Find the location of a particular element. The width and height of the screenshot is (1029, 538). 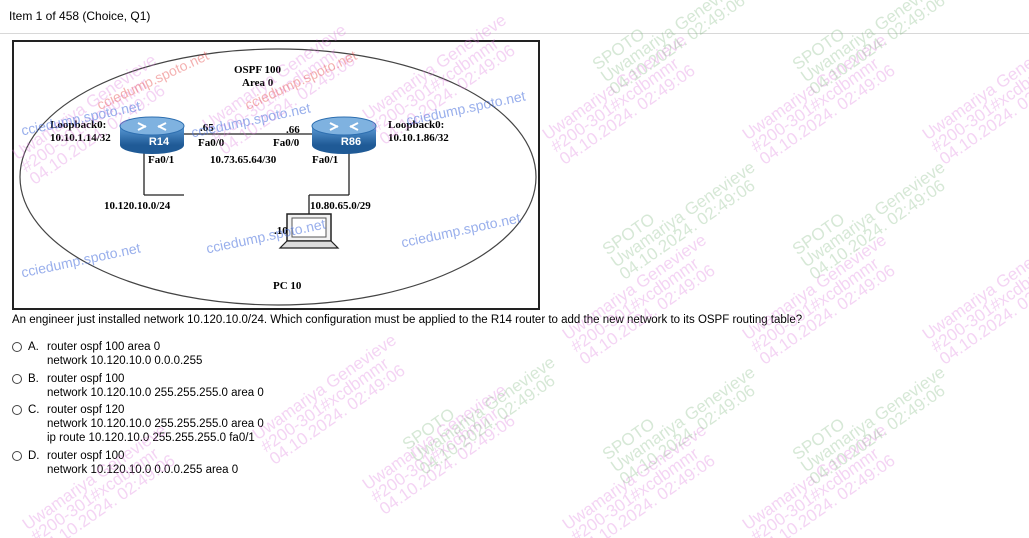

option-a-letter: A. is located at coordinates (33, 347).